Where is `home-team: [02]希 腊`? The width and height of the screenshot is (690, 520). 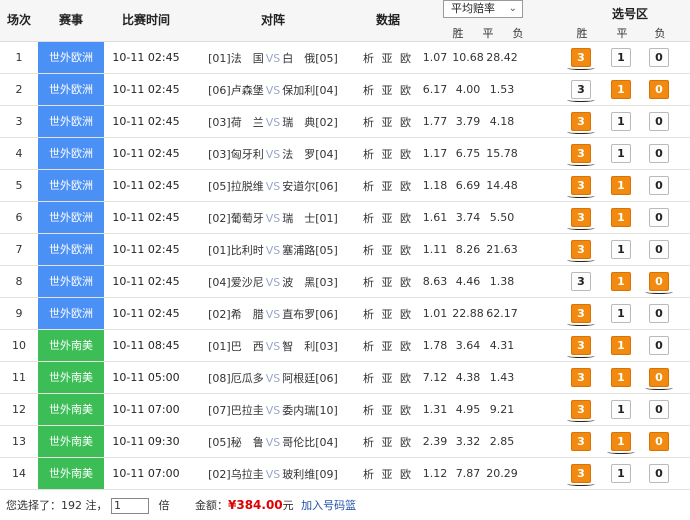
home-team: [02]希 腊 is located at coordinates (236, 314).